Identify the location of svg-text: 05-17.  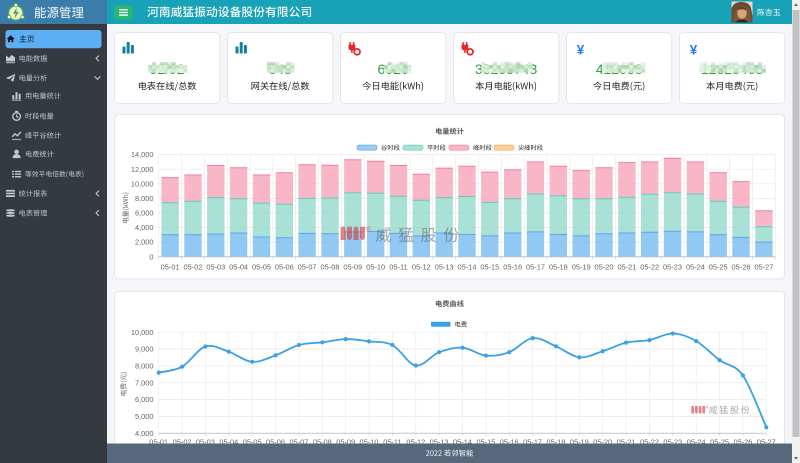
(535, 266).